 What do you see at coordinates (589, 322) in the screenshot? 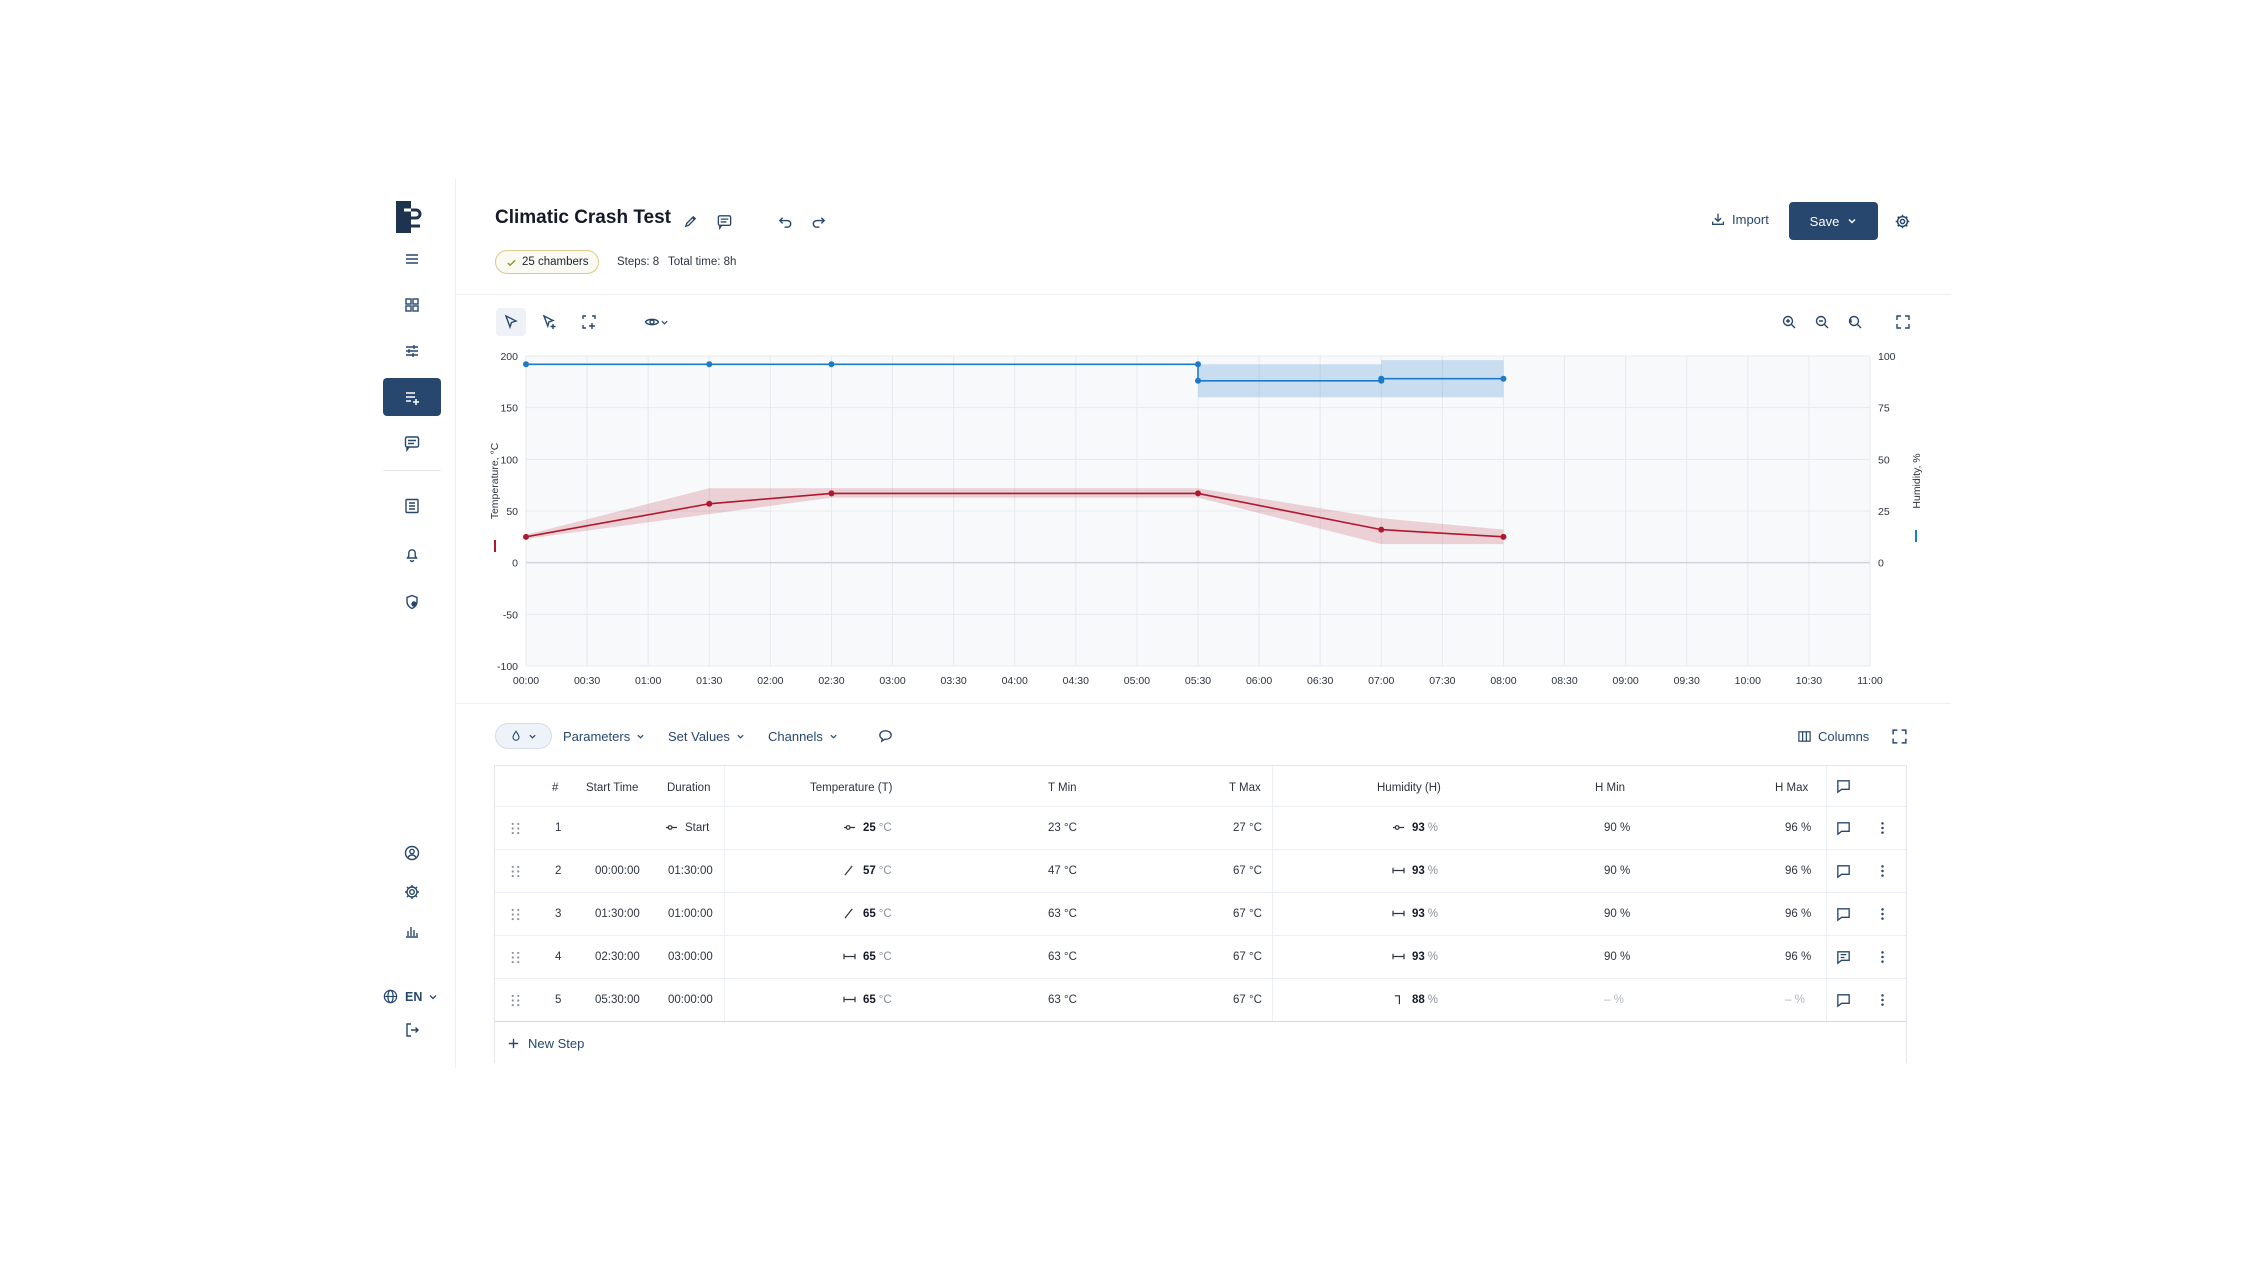
I see `area-select-tool` at bounding box center [589, 322].